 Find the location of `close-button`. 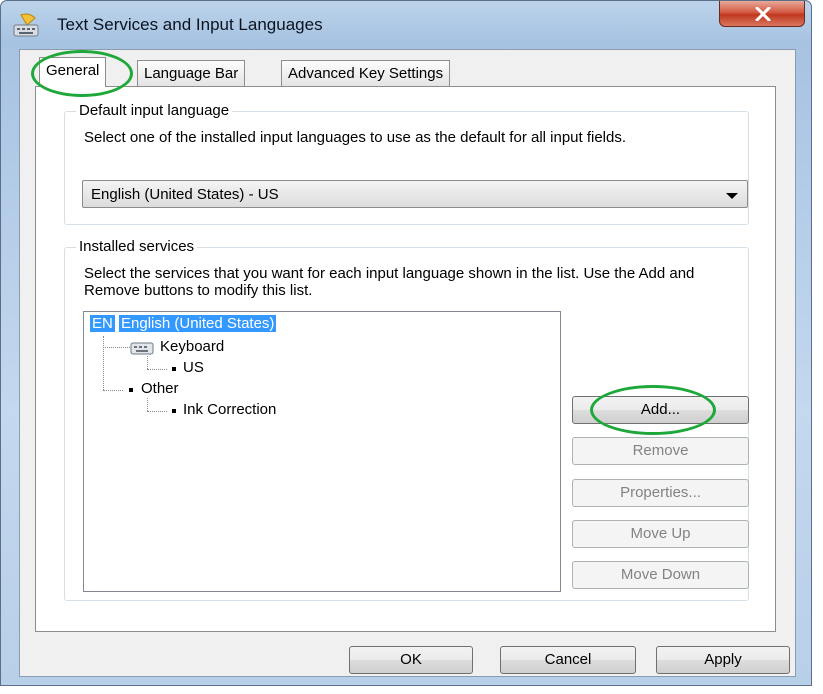

close-button is located at coordinates (762, 14).